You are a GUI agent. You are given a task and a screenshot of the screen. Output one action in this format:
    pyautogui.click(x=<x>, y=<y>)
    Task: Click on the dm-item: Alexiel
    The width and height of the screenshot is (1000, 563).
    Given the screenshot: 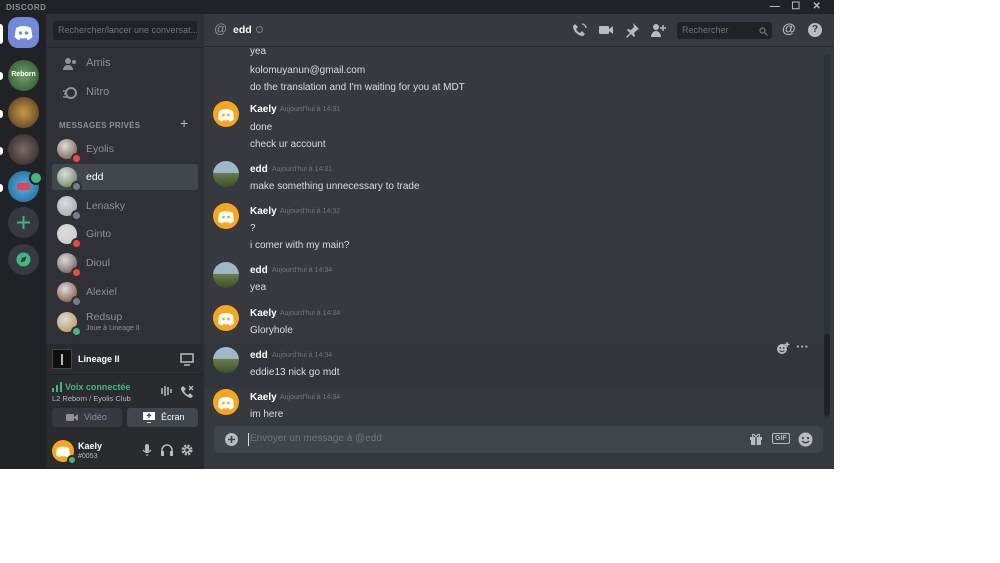 What is the action you would take?
    pyautogui.click(x=125, y=293)
    